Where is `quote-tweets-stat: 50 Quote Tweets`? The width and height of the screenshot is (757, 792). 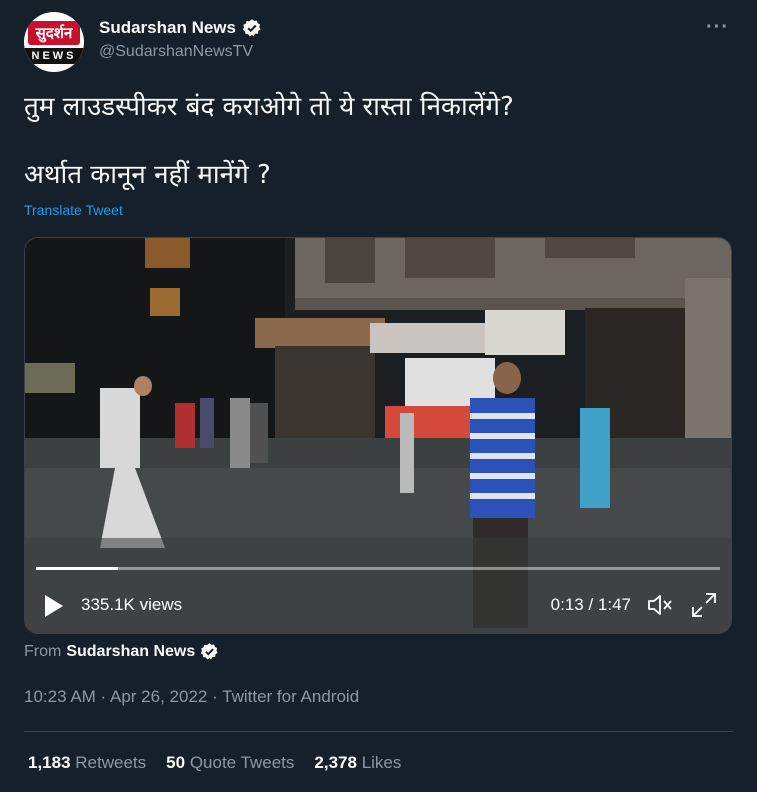
quote-tweets-stat: 50 Quote Tweets is located at coordinates (230, 763).